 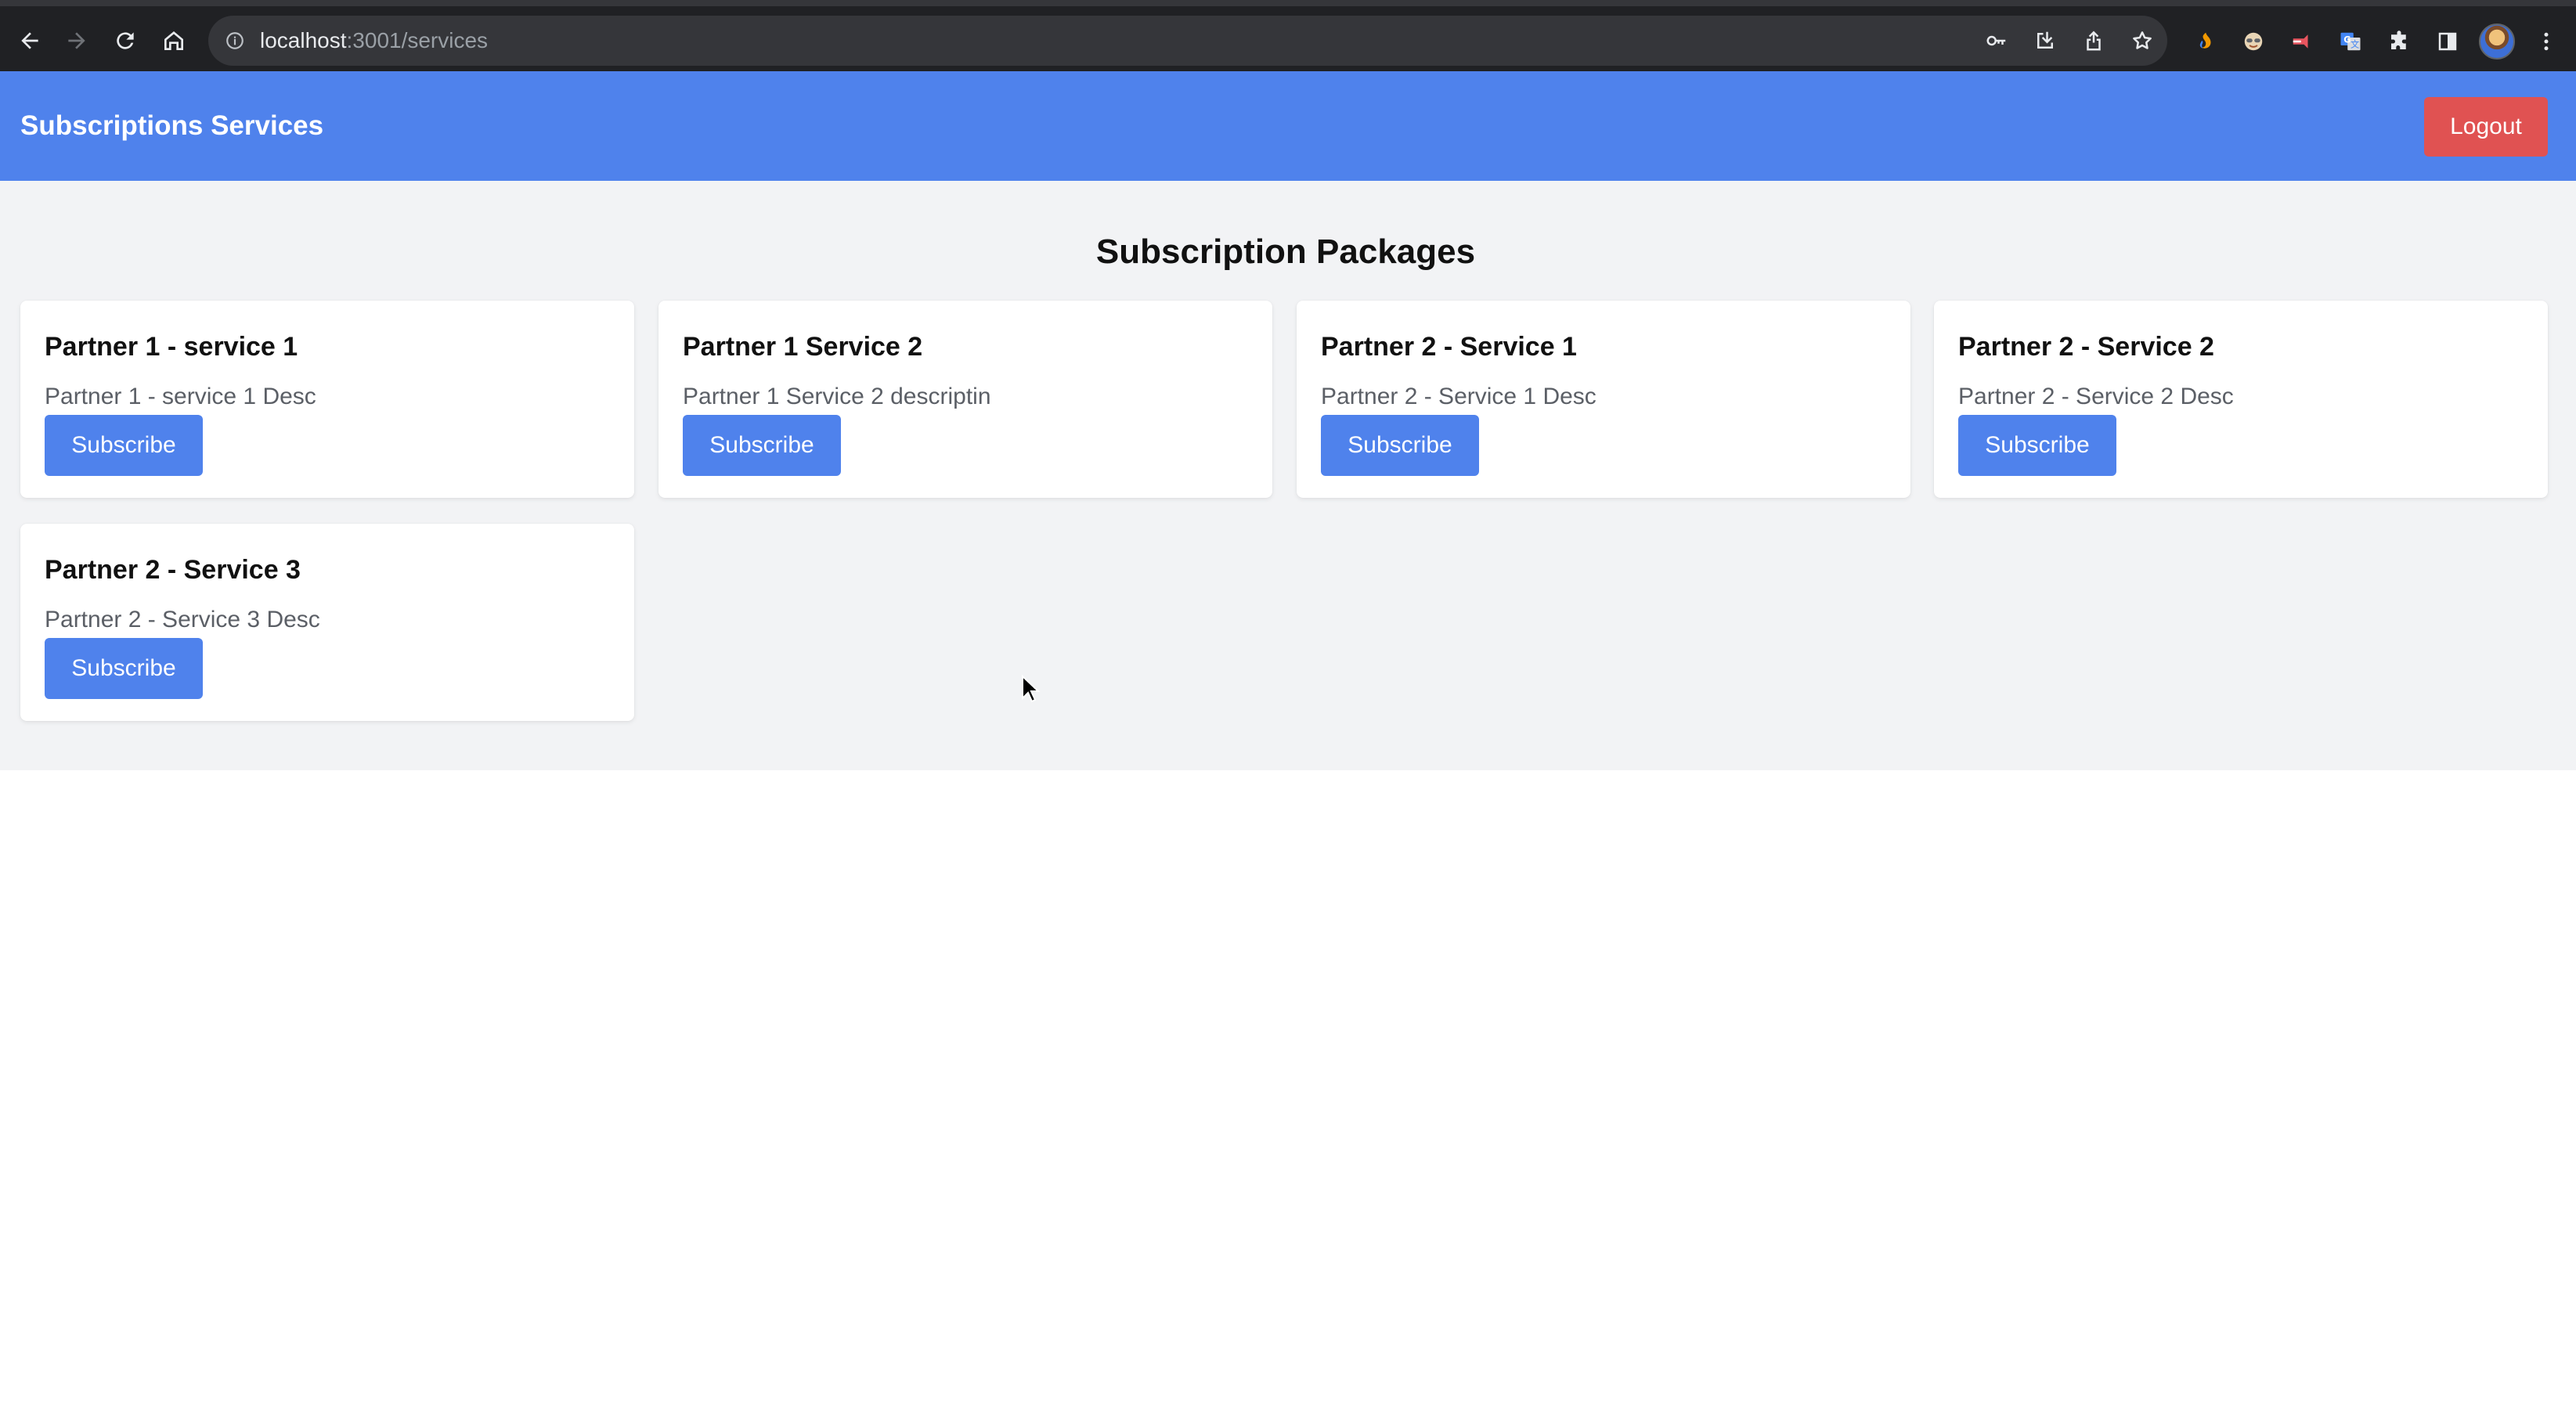 What do you see at coordinates (303, 40) in the screenshot?
I see `url-host: localhost` at bounding box center [303, 40].